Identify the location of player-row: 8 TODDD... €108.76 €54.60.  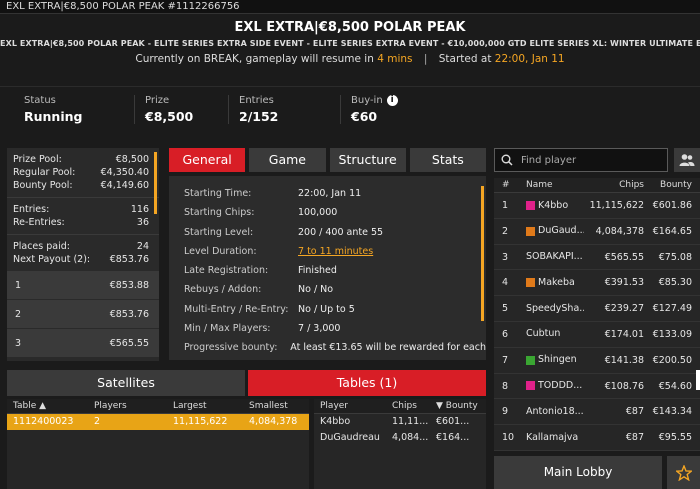
(597, 387).